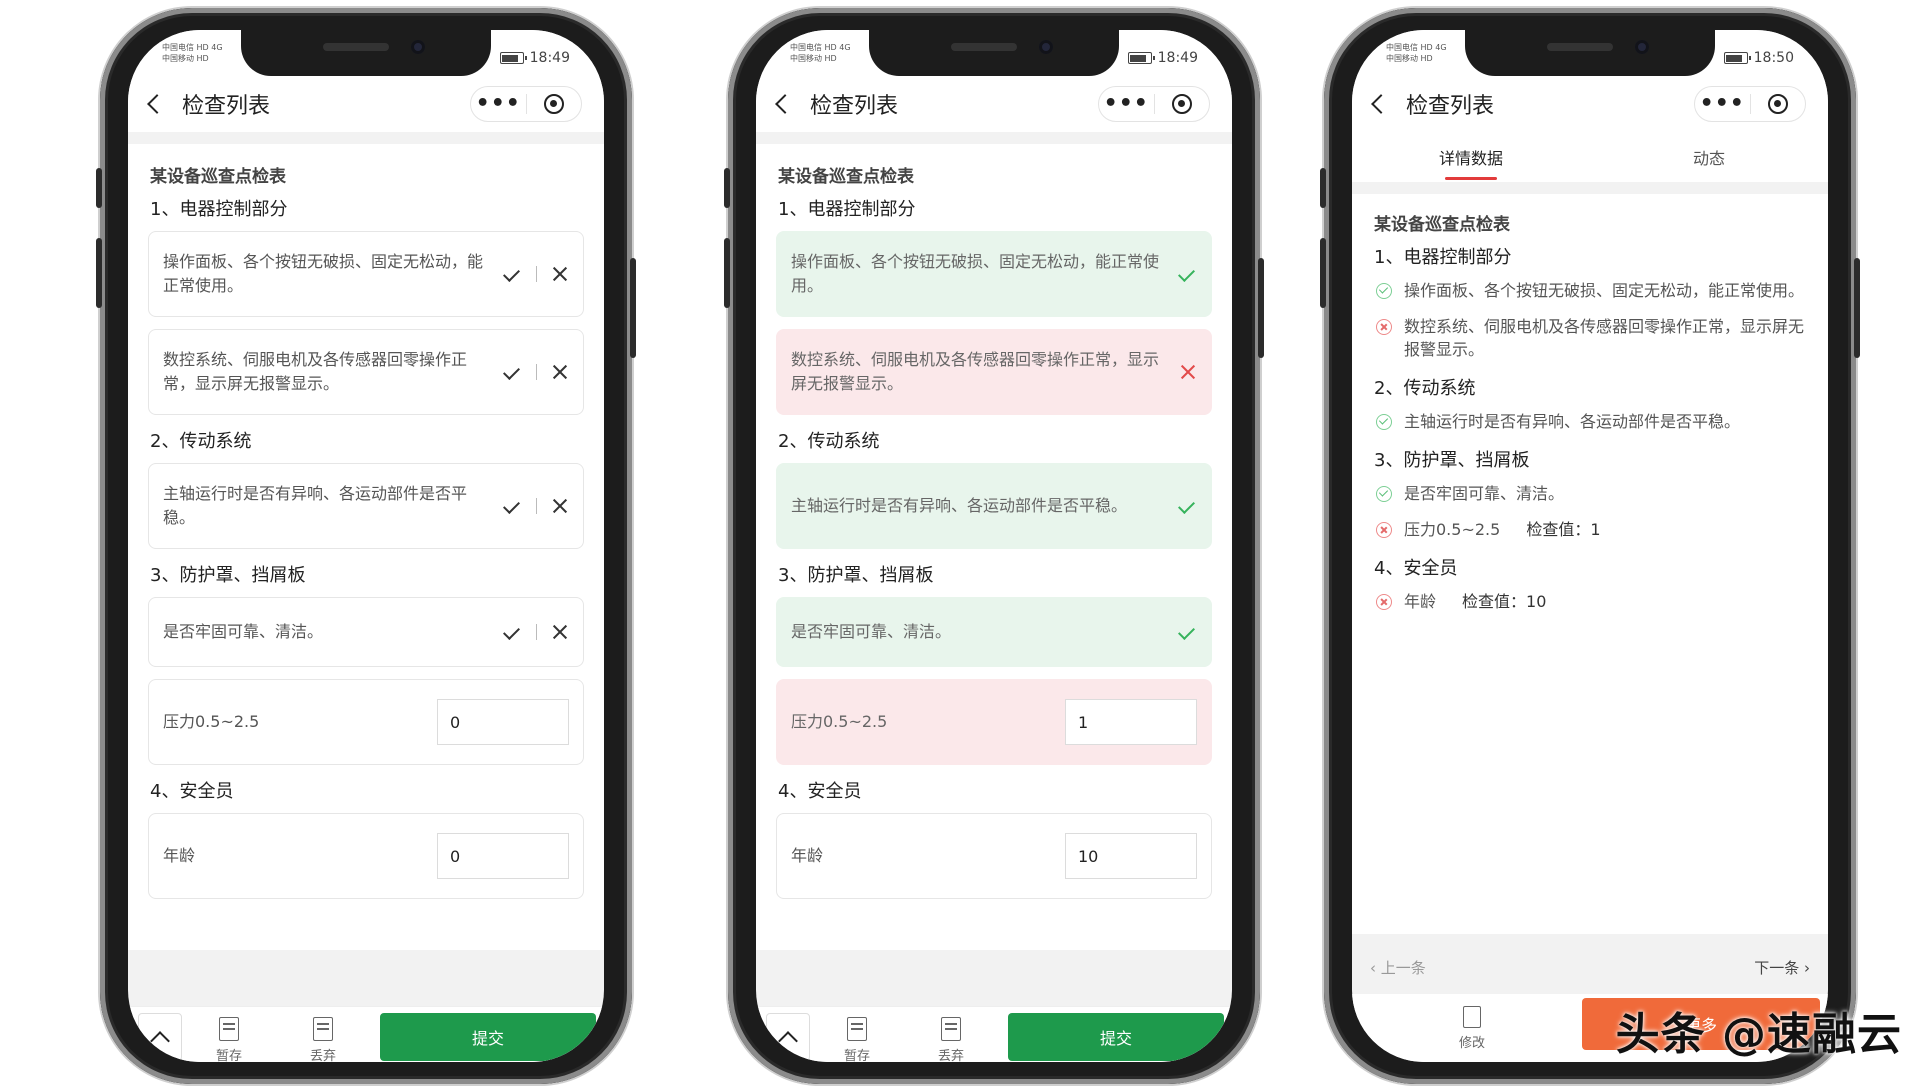 The width and height of the screenshot is (1920, 1088). What do you see at coordinates (1758, 58) in the screenshot?
I see `status-right: 18:50` at bounding box center [1758, 58].